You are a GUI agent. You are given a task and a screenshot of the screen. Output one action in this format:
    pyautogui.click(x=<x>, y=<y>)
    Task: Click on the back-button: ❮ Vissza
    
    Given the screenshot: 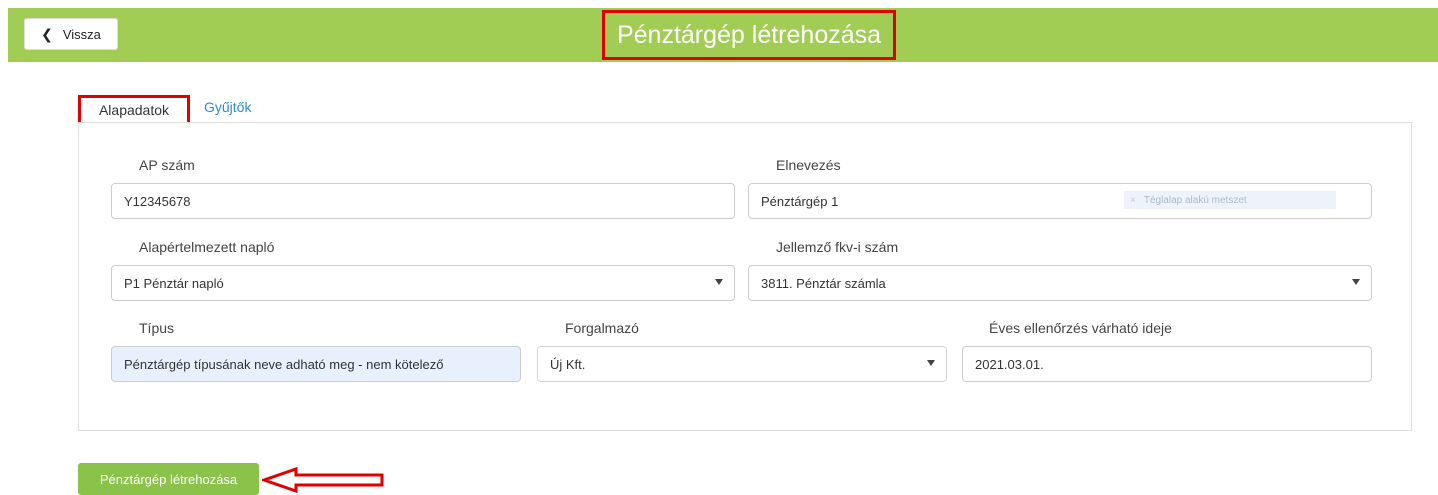 What is the action you would take?
    pyautogui.click(x=71, y=34)
    